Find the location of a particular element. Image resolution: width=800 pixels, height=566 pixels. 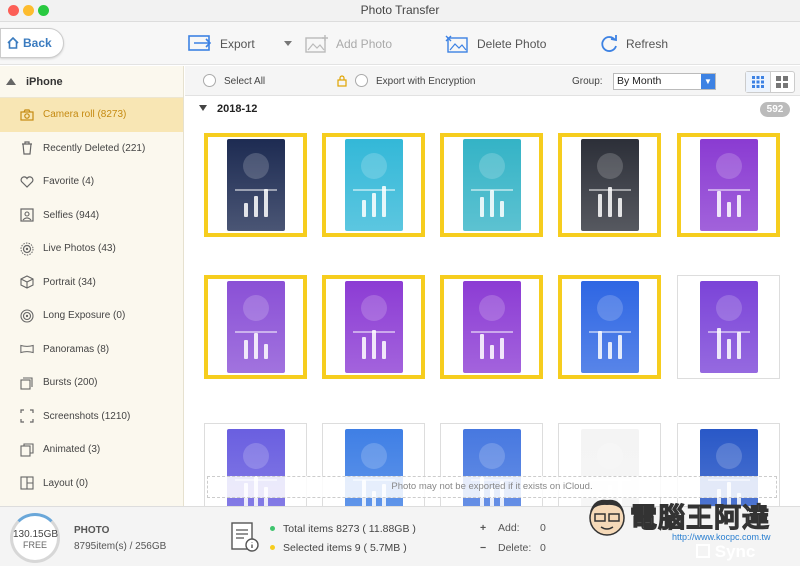

sidebar-item: Layout (0) is located at coordinates (91, 484).